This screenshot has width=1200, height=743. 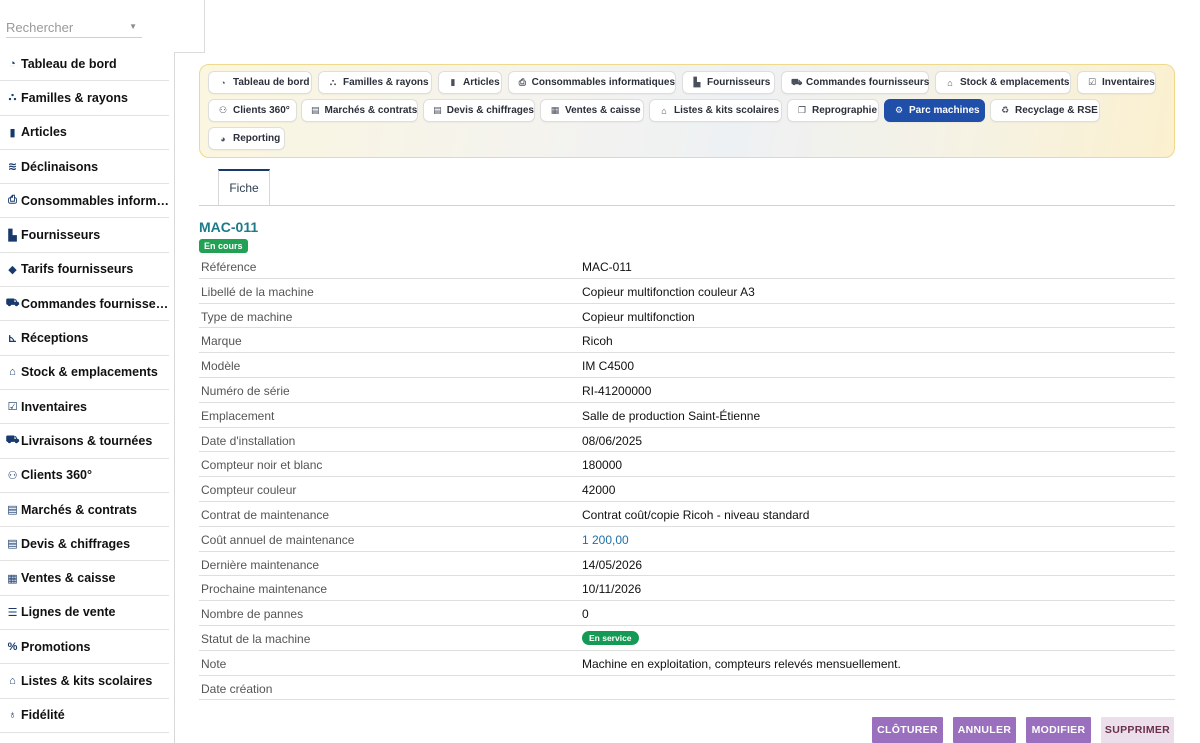 I want to click on tab-reporting: ◕ Reporting, so click(x=246, y=138).